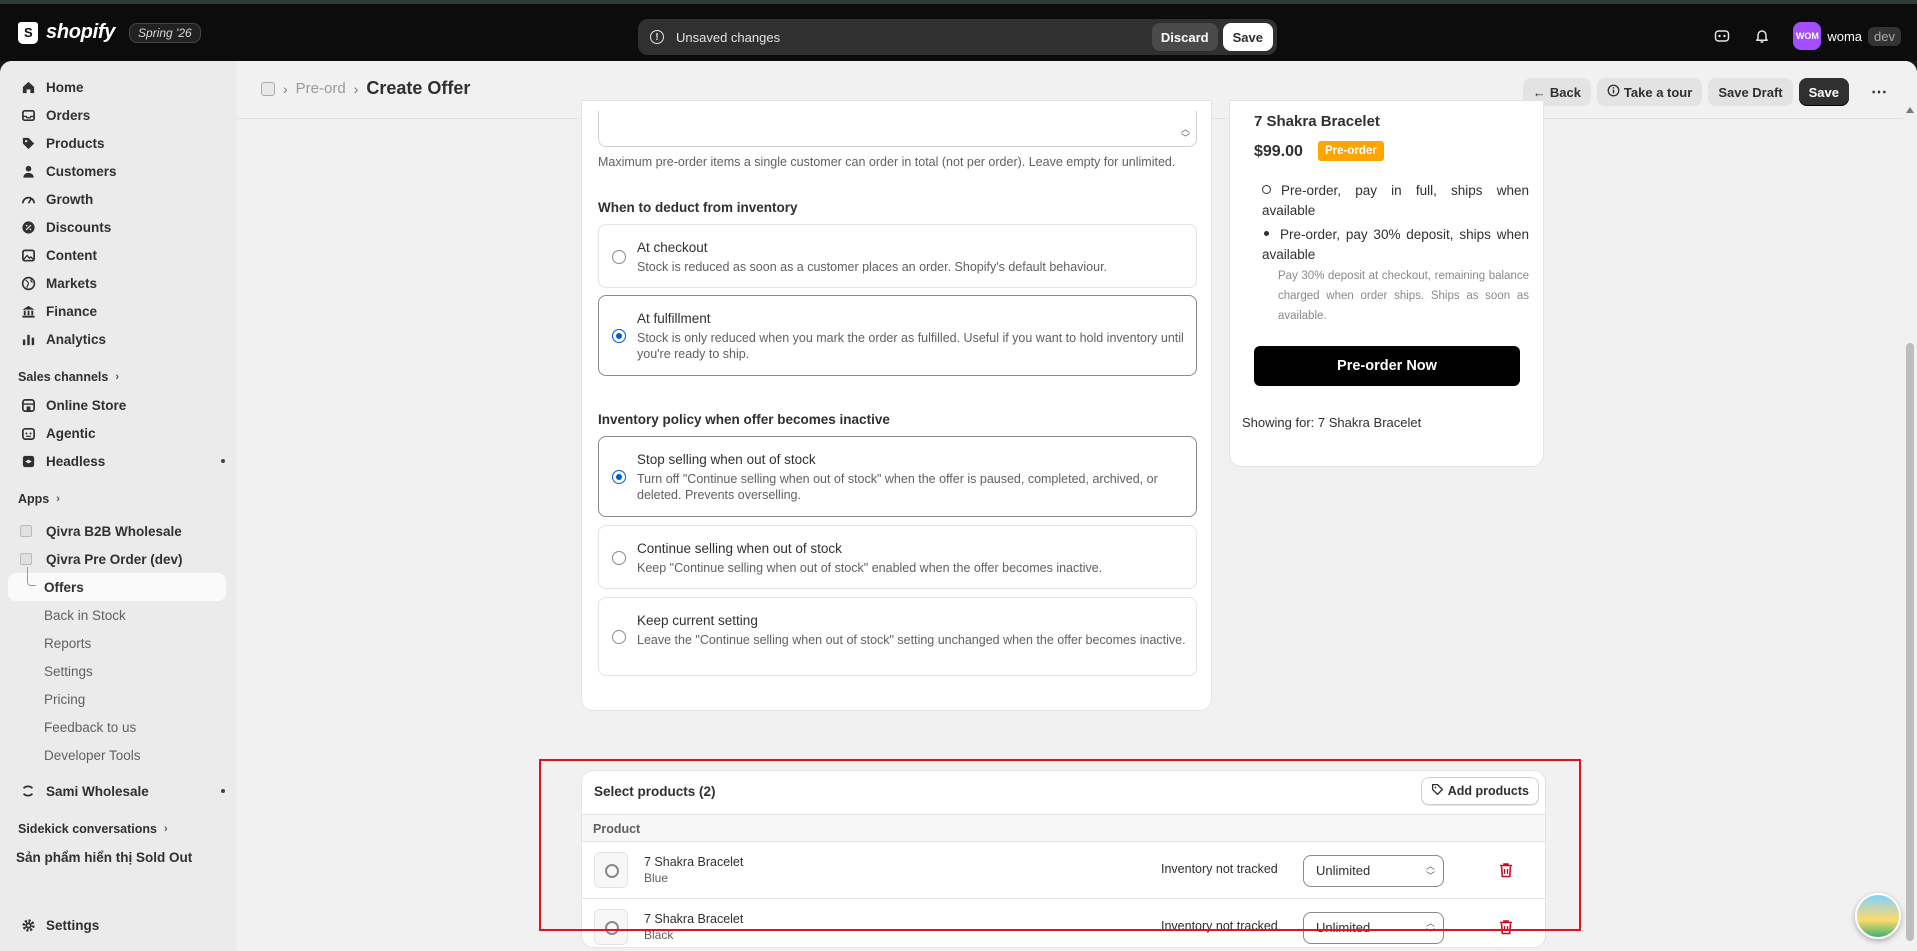 The height and width of the screenshot is (951, 1917). I want to click on assistant-bubble-icon, so click(1878, 916).